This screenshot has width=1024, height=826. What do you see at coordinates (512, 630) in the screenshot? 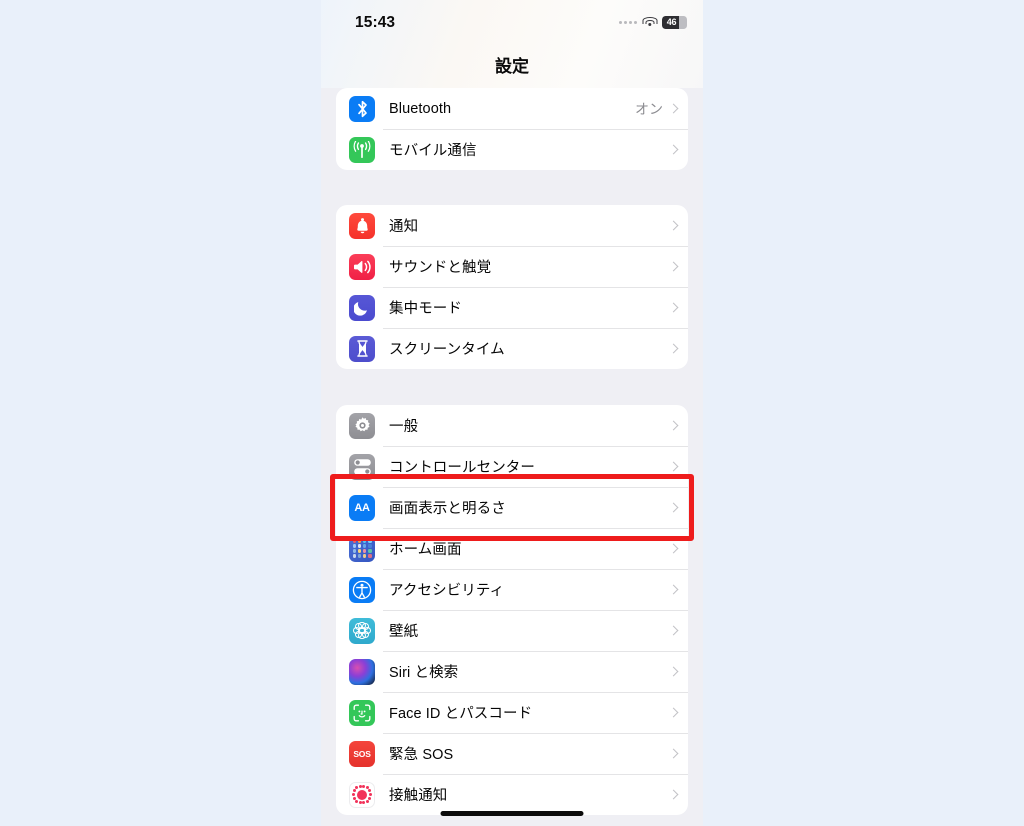
I see `settings-row: 壁紙` at bounding box center [512, 630].